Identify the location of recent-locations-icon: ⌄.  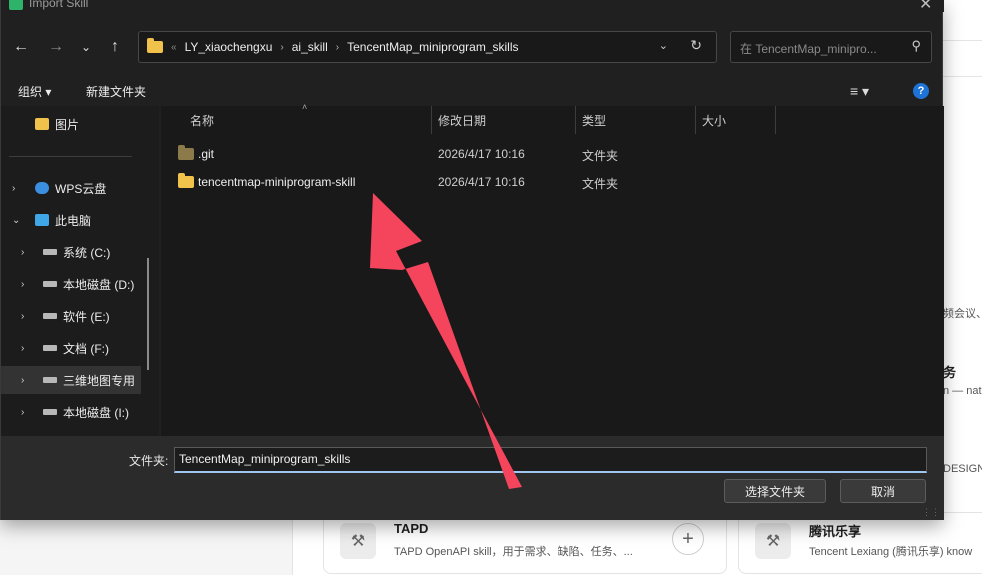
(86, 47).